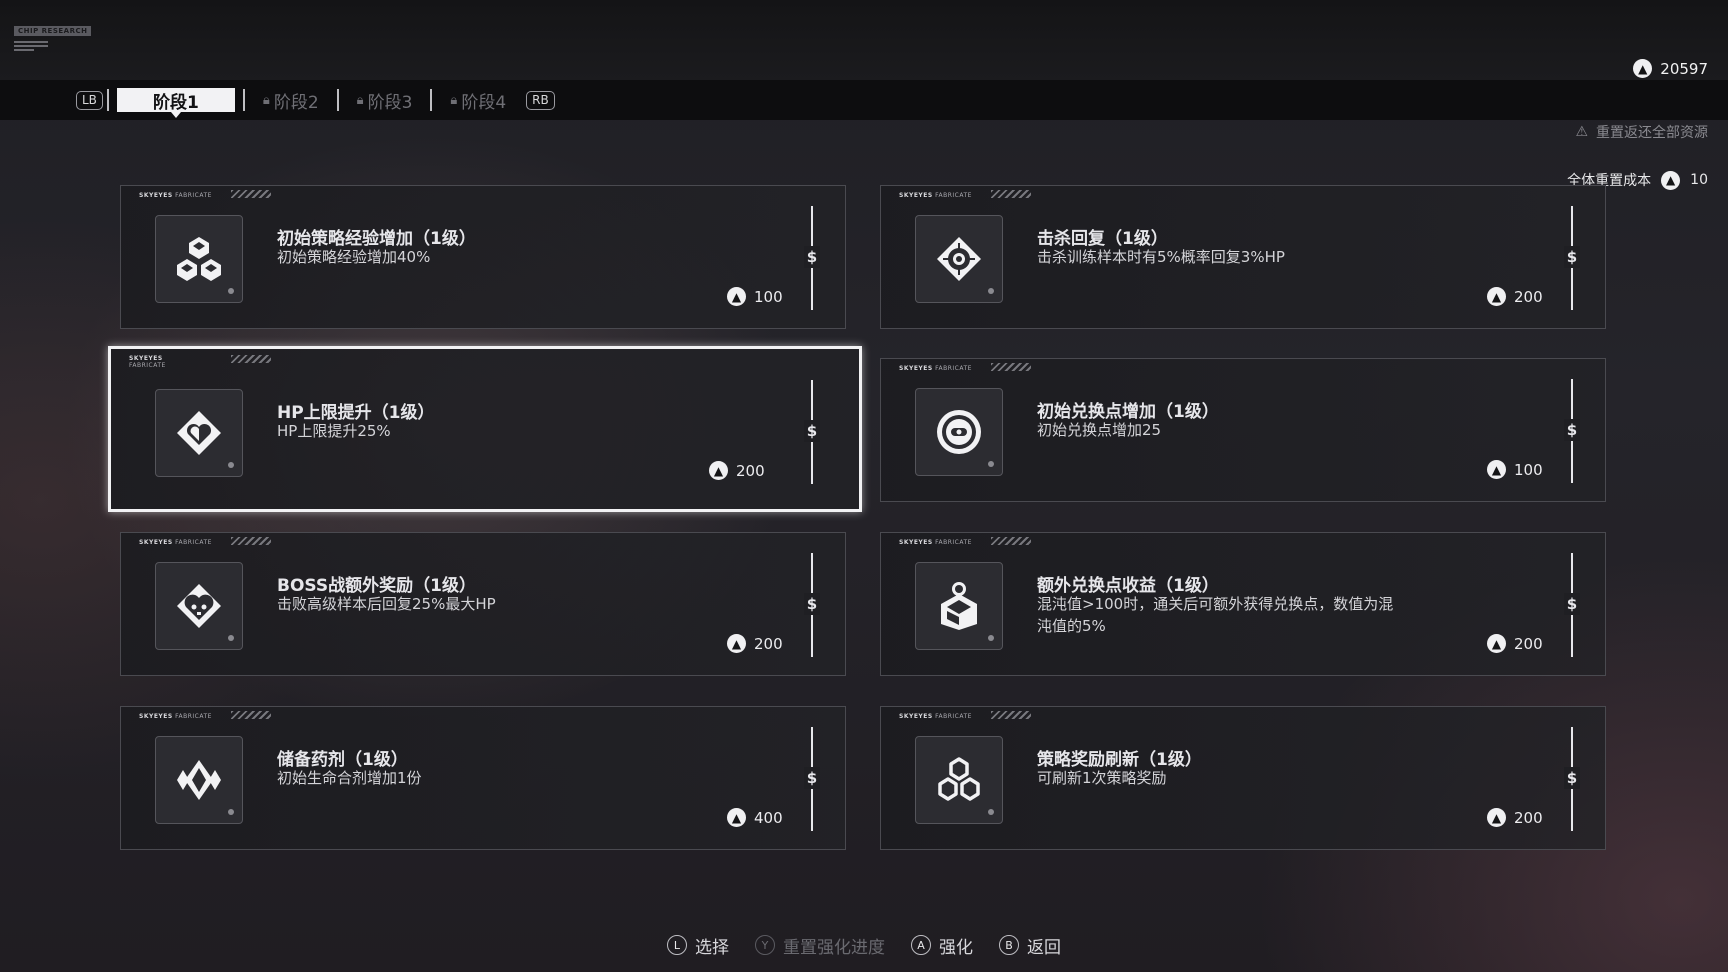 The height and width of the screenshot is (972, 1728). What do you see at coordinates (390, 102) in the screenshot?
I see `tab-label: 阶段3` at bounding box center [390, 102].